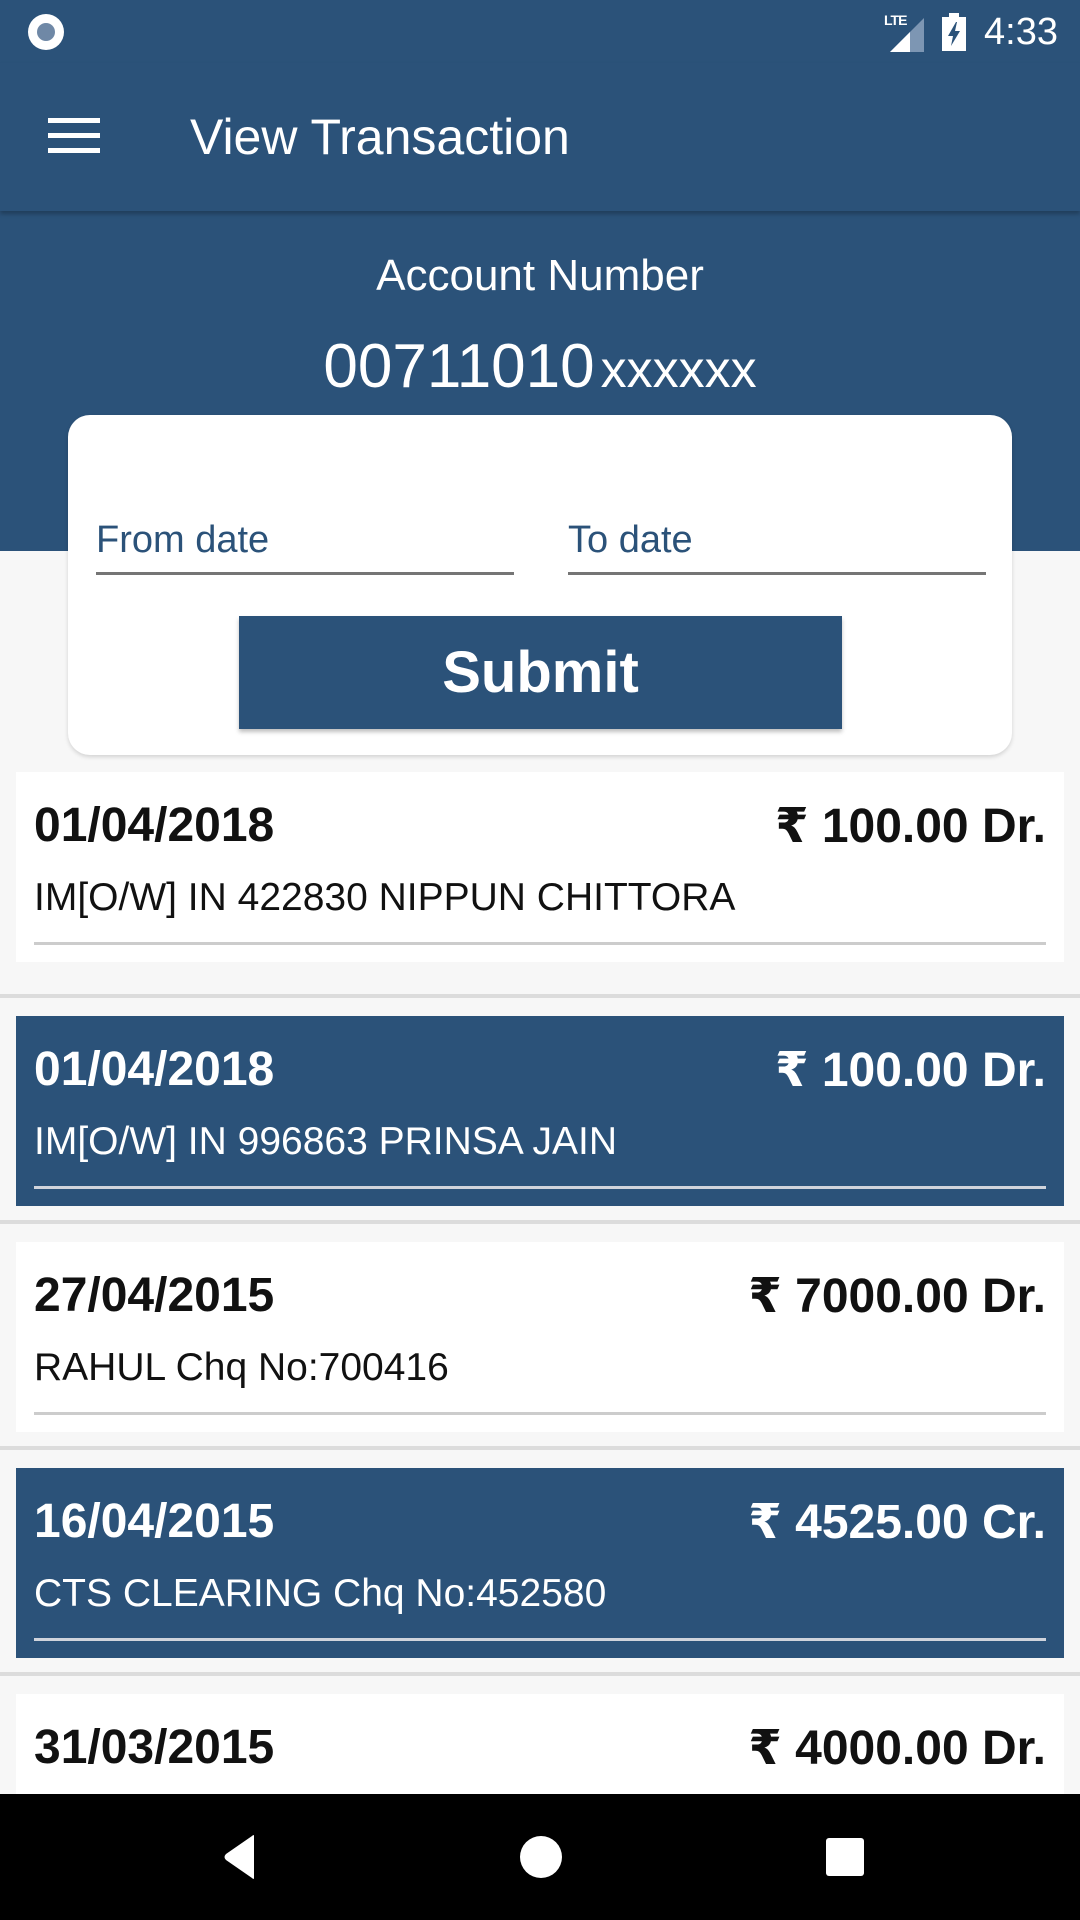 Image resolution: width=1080 pixels, height=1920 pixels. I want to click on transaction-amount: ₹ 4000.00 Dr., so click(897, 1748).